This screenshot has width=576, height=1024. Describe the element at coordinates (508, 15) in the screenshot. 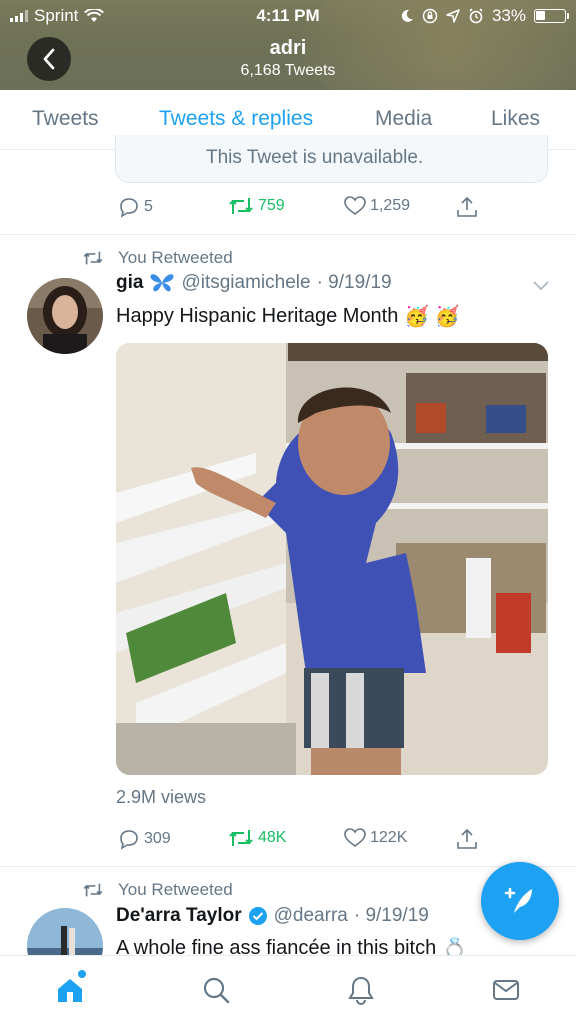

I see `battery-percent: 33%` at that location.